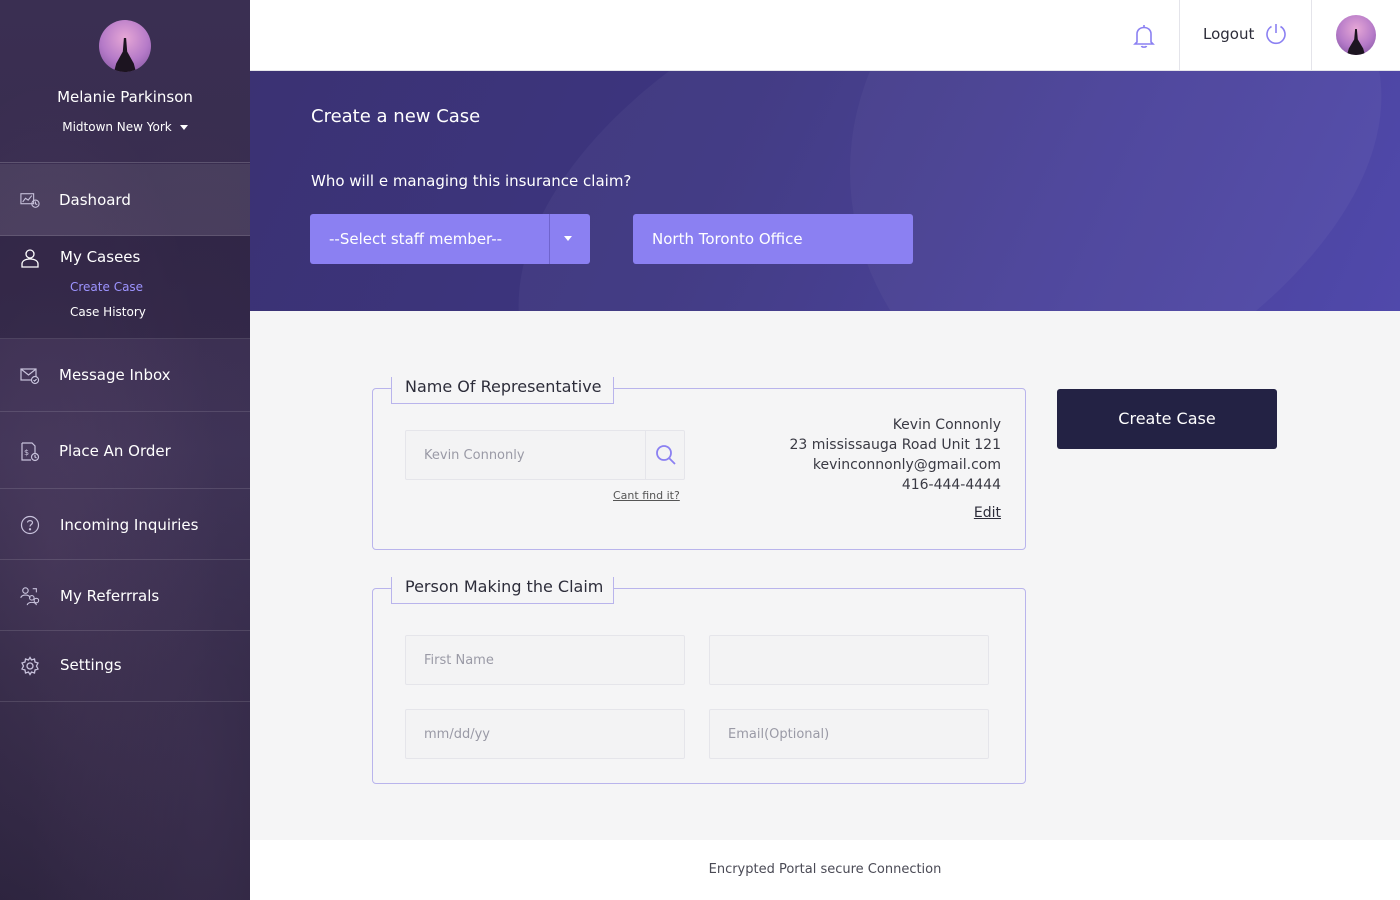  Describe the element at coordinates (30, 376) in the screenshot. I see `mail-icon` at that location.